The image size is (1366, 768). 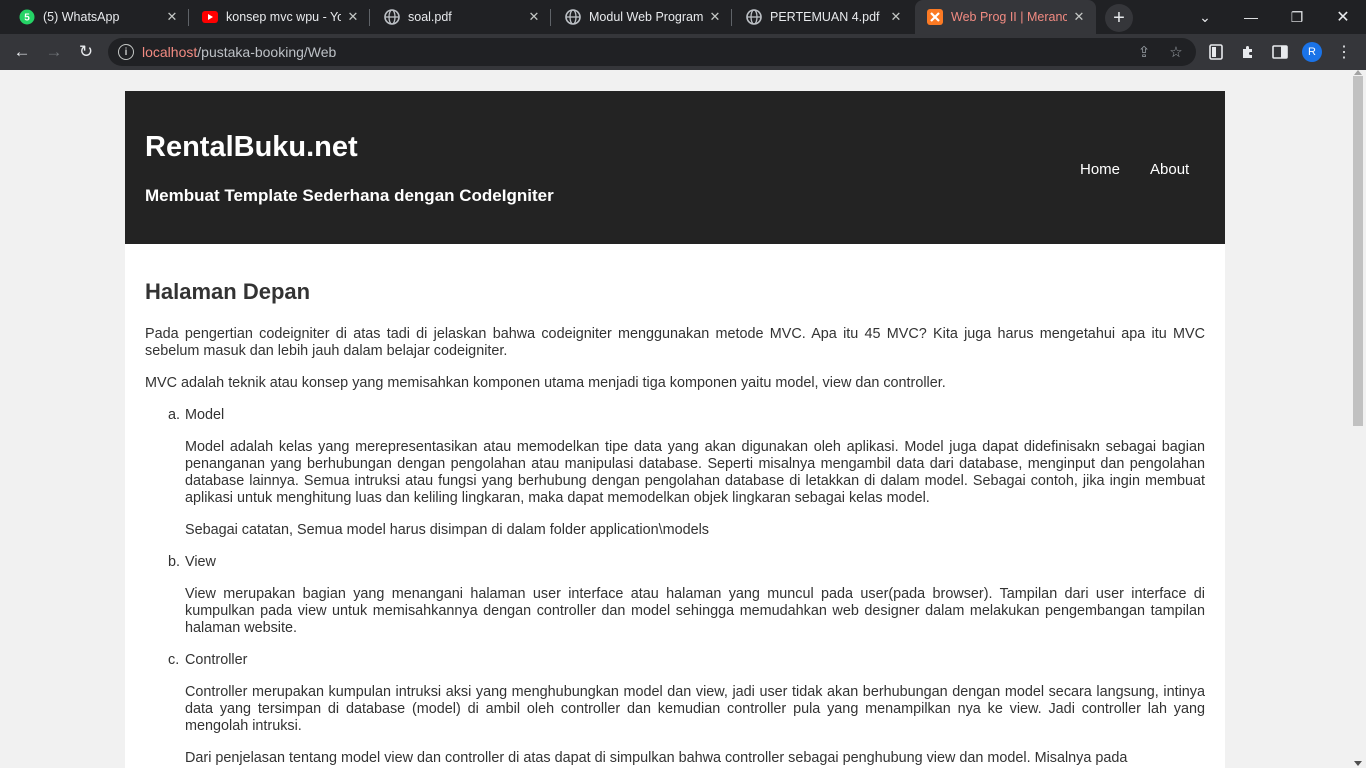 I want to click on tab-title: Modul Web Programming, so click(x=646, y=17).